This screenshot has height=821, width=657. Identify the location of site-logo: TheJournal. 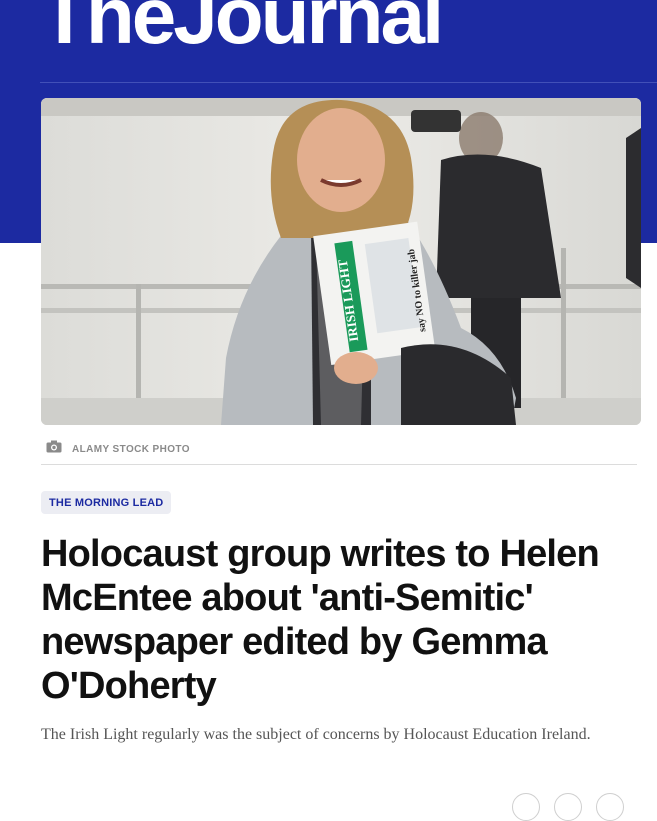
(242, 28).